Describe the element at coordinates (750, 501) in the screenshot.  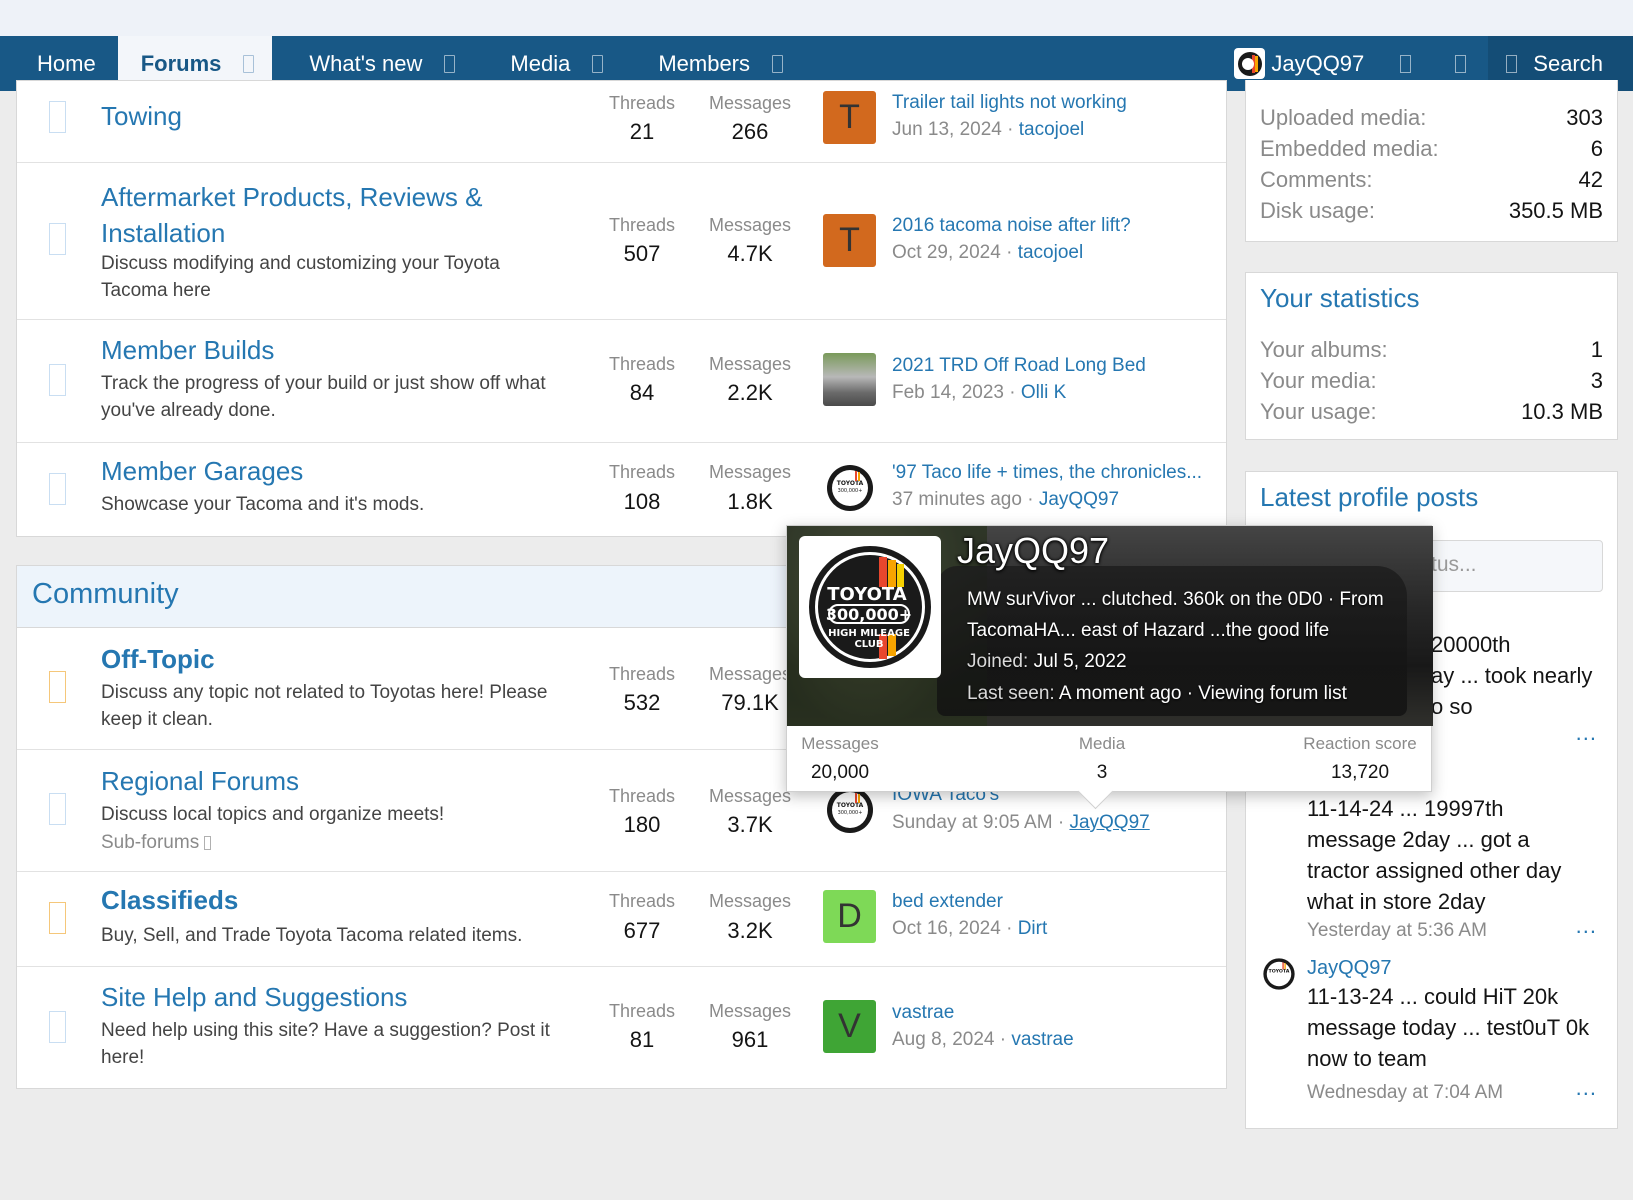
I see `messages-count: 1.8K` at that location.